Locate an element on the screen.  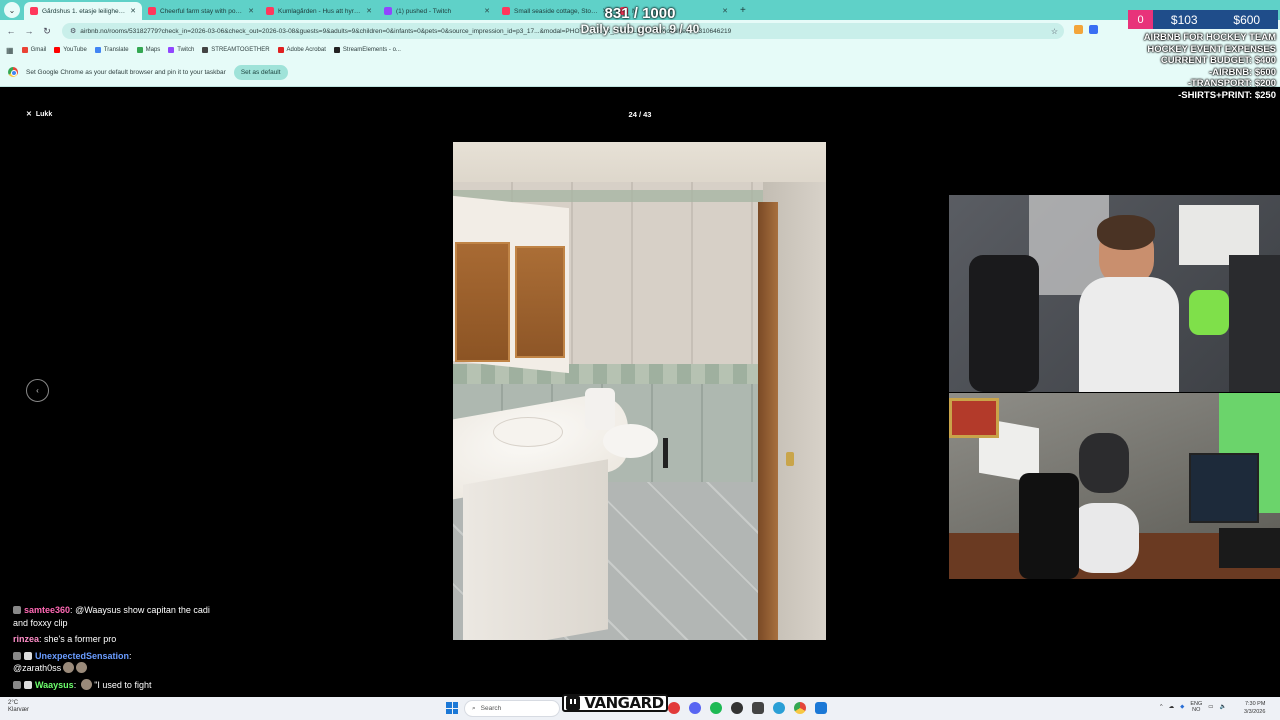
acrobat-icon is located at coordinates (280, 50).